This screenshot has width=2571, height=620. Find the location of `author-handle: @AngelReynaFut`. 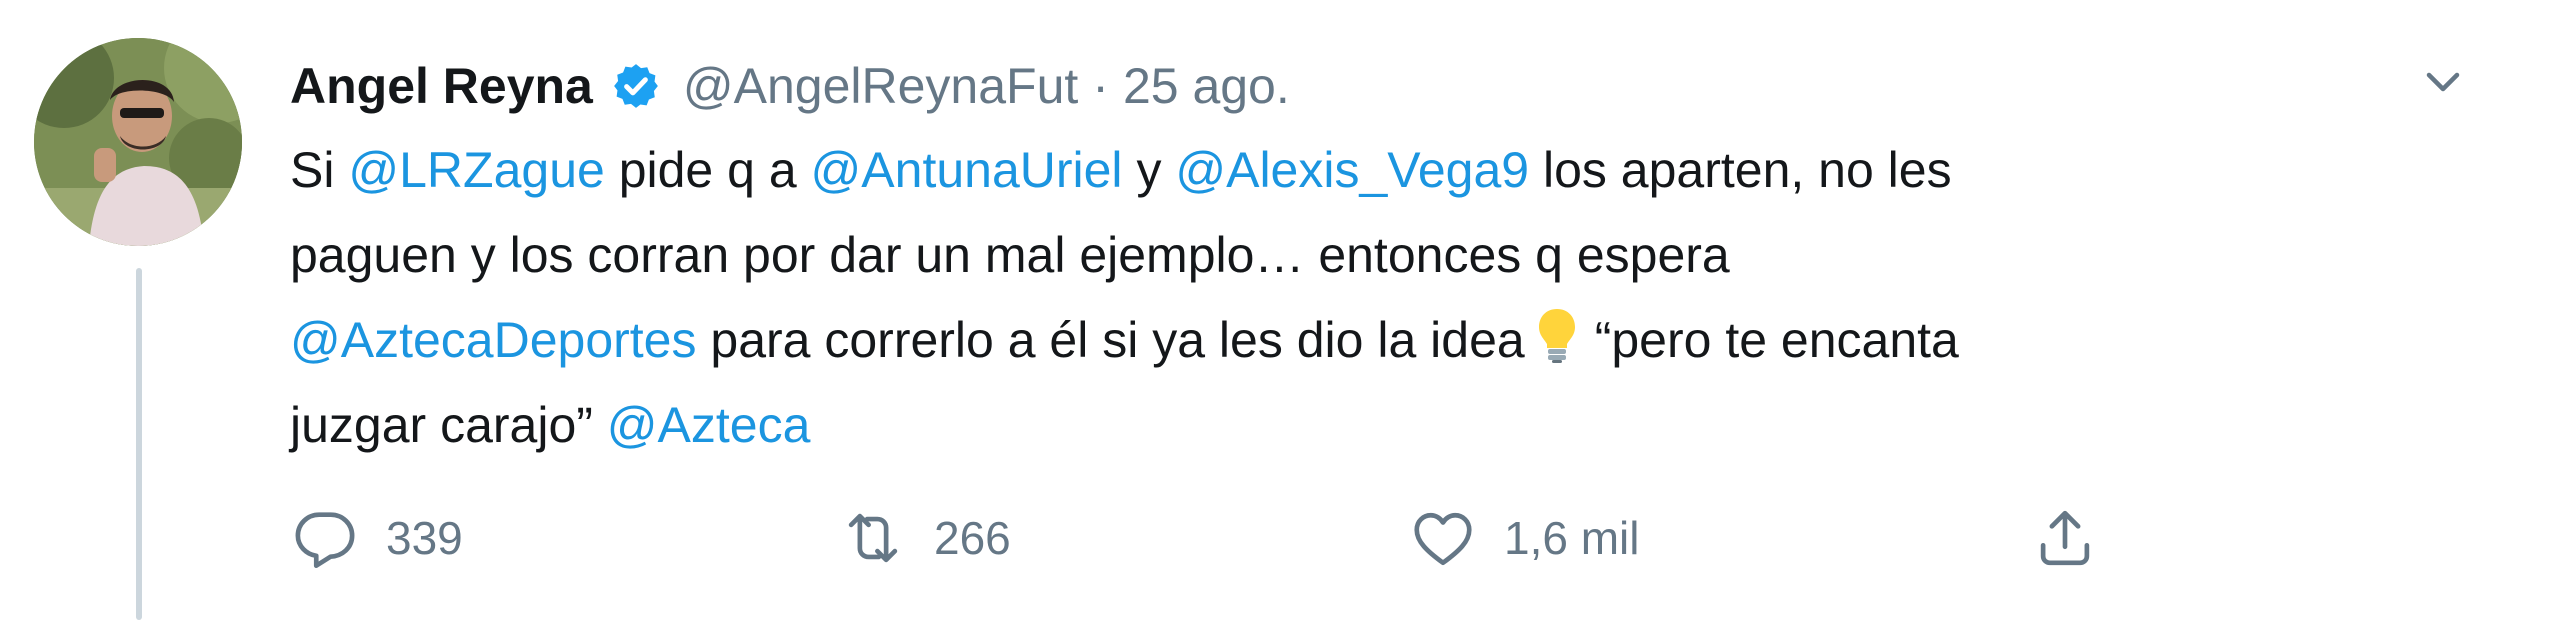

author-handle: @AngelReynaFut is located at coordinates (880, 86).